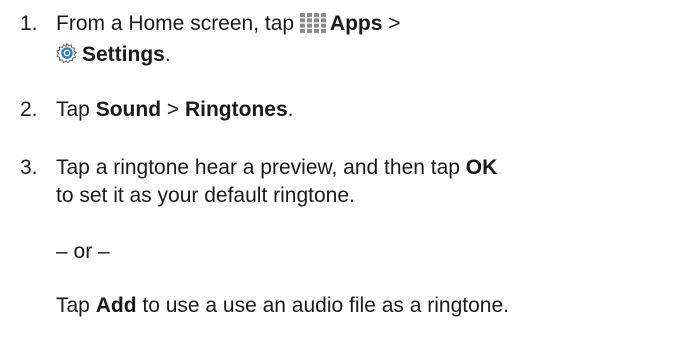 This screenshot has width=689, height=337. I want to click on step-text-prefix: Tap, so click(76, 109).